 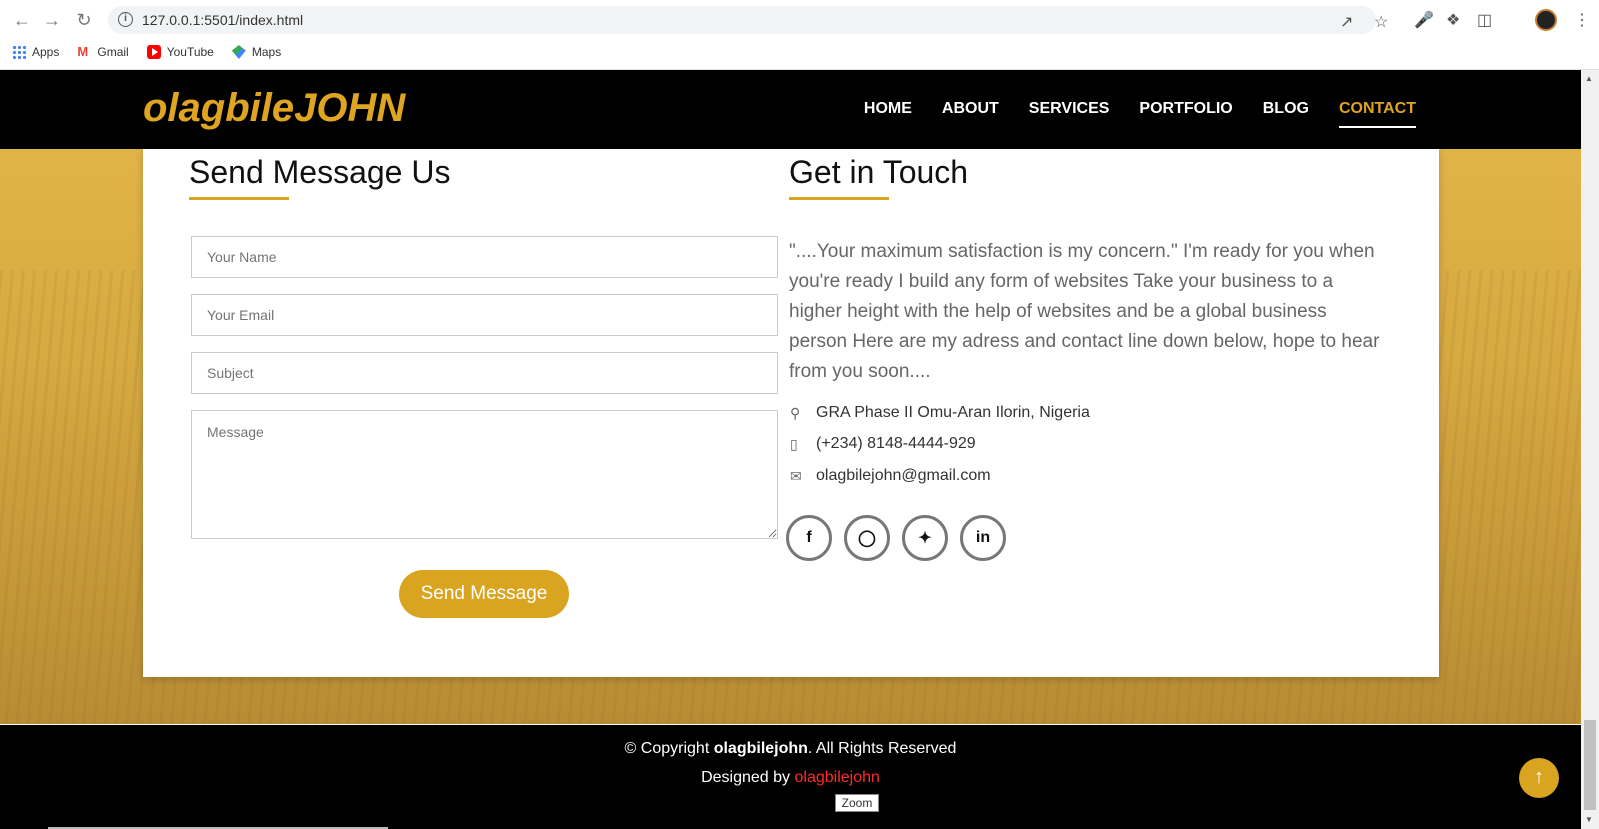 What do you see at coordinates (970, 114) in the screenshot?
I see `nav-about: ABOUT` at bounding box center [970, 114].